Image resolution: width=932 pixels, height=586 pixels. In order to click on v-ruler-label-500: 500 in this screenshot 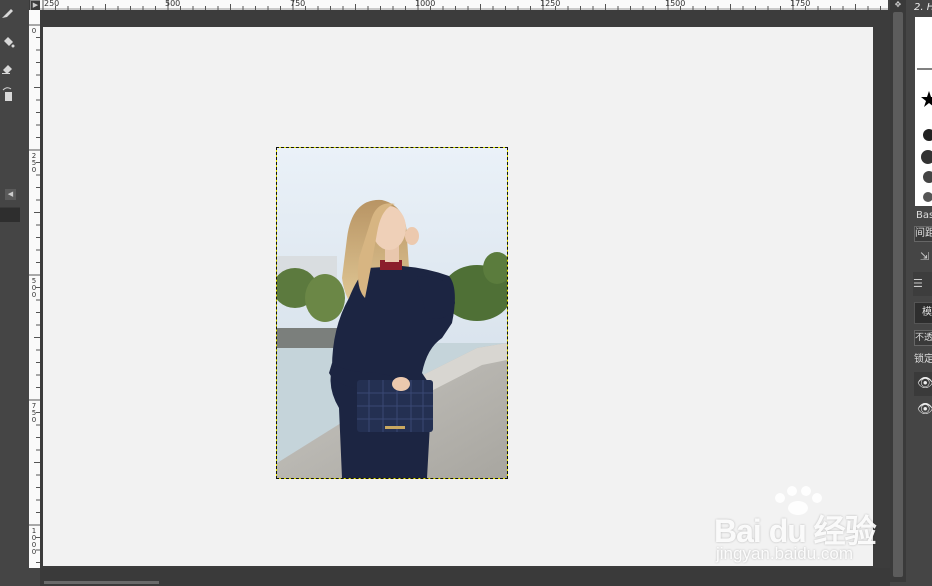, I will do `click(34, 288)`.